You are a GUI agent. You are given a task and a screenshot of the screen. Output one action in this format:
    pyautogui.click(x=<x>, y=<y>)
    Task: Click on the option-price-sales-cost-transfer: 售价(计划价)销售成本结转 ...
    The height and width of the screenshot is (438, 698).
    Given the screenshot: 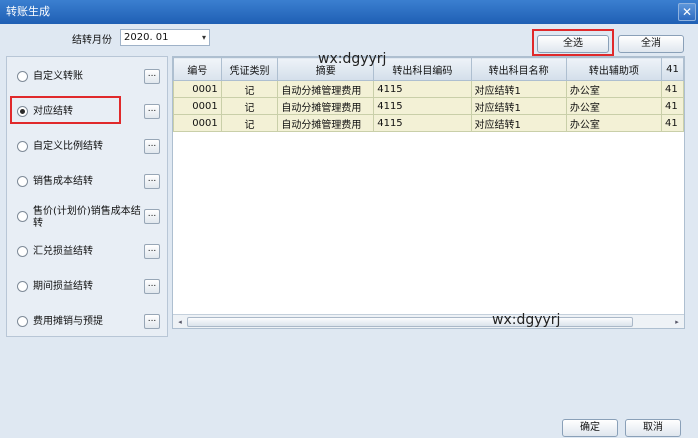 What is the action you would take?
    pyautogui.click(x=87, y=217)
    